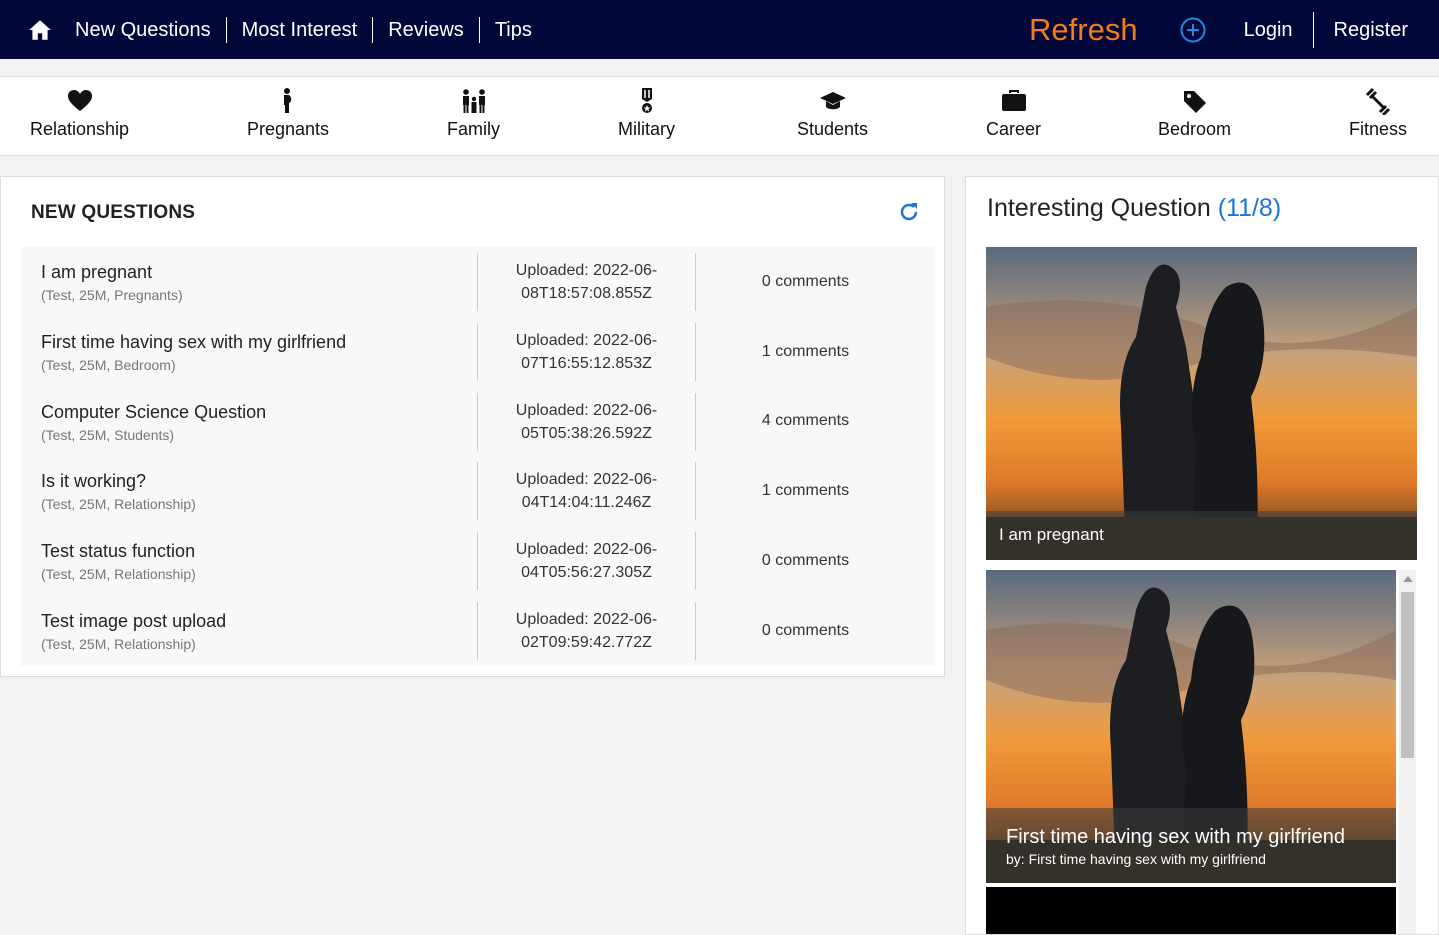 The image size is (1439, 935). Describe the element at coordinates (1407, 675) in the screenshot. I see `scroll-thumb` at that location.